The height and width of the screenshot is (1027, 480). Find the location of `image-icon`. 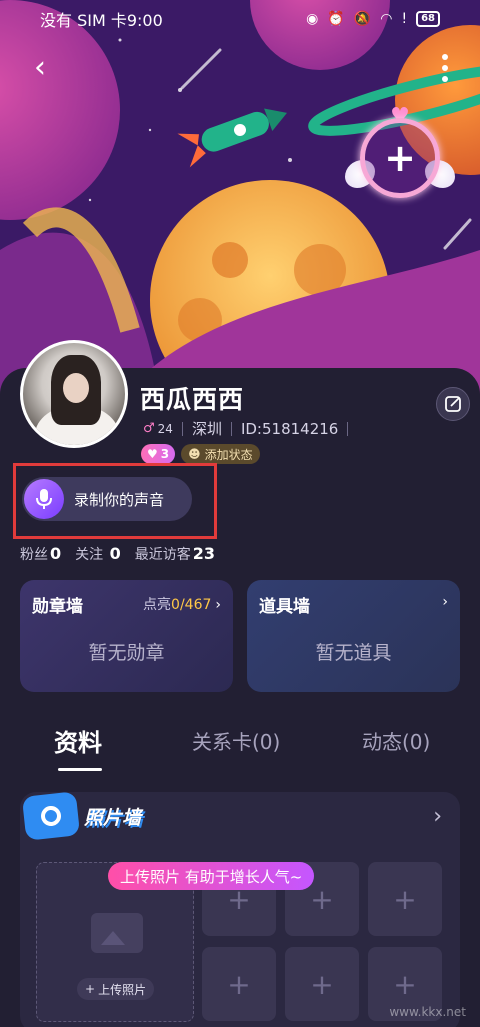

image-icon is located at coordinates (117, 933).